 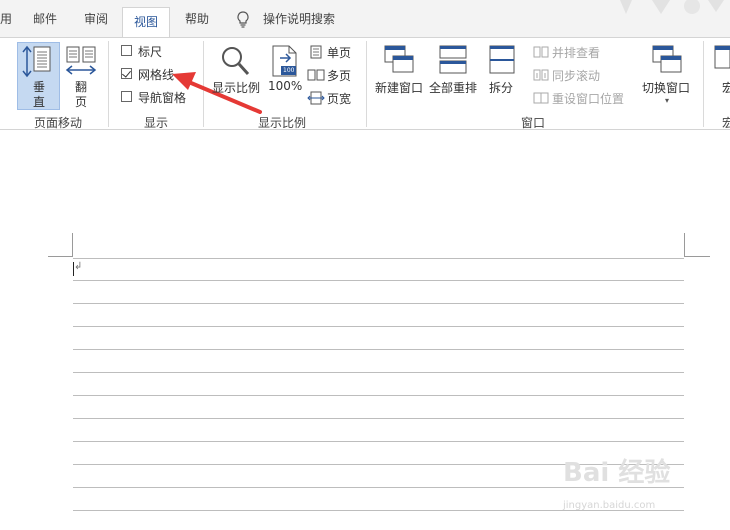 I want to click on group-label-window: 窗口, so click(x=533, y=123).